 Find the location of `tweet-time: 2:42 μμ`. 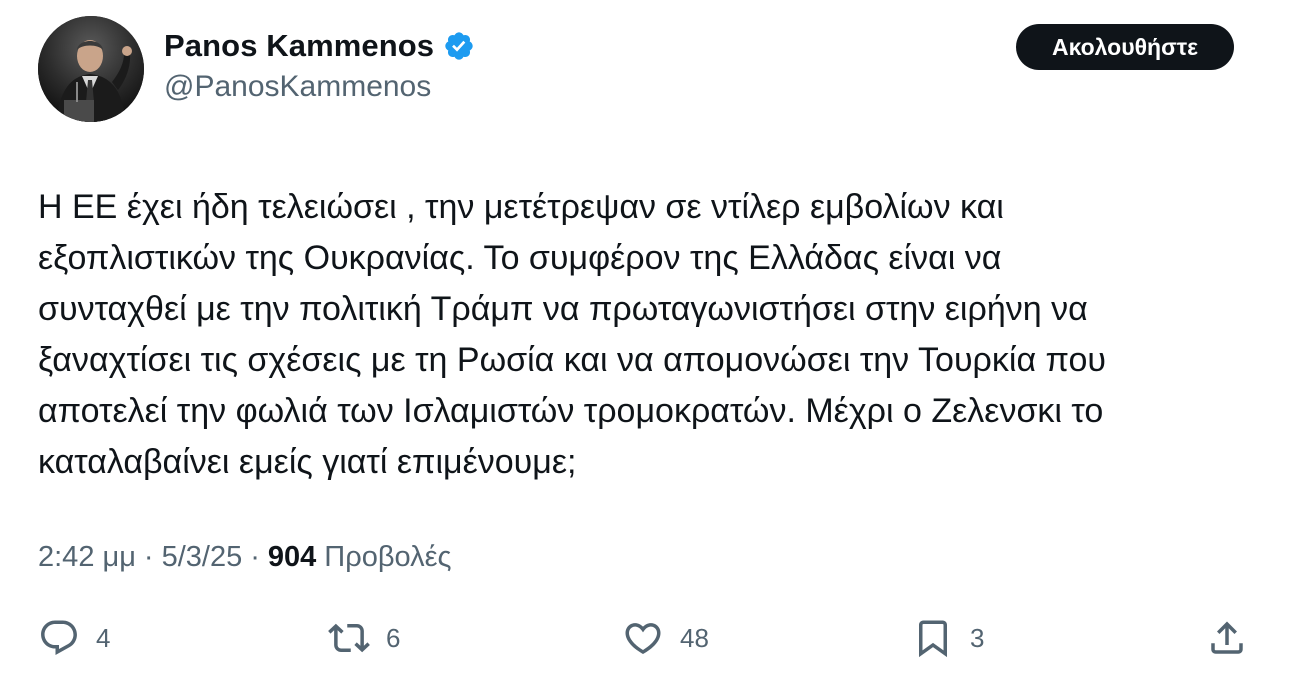

tweet-time: 2:42 μμ is located at coordinates (87, 557).